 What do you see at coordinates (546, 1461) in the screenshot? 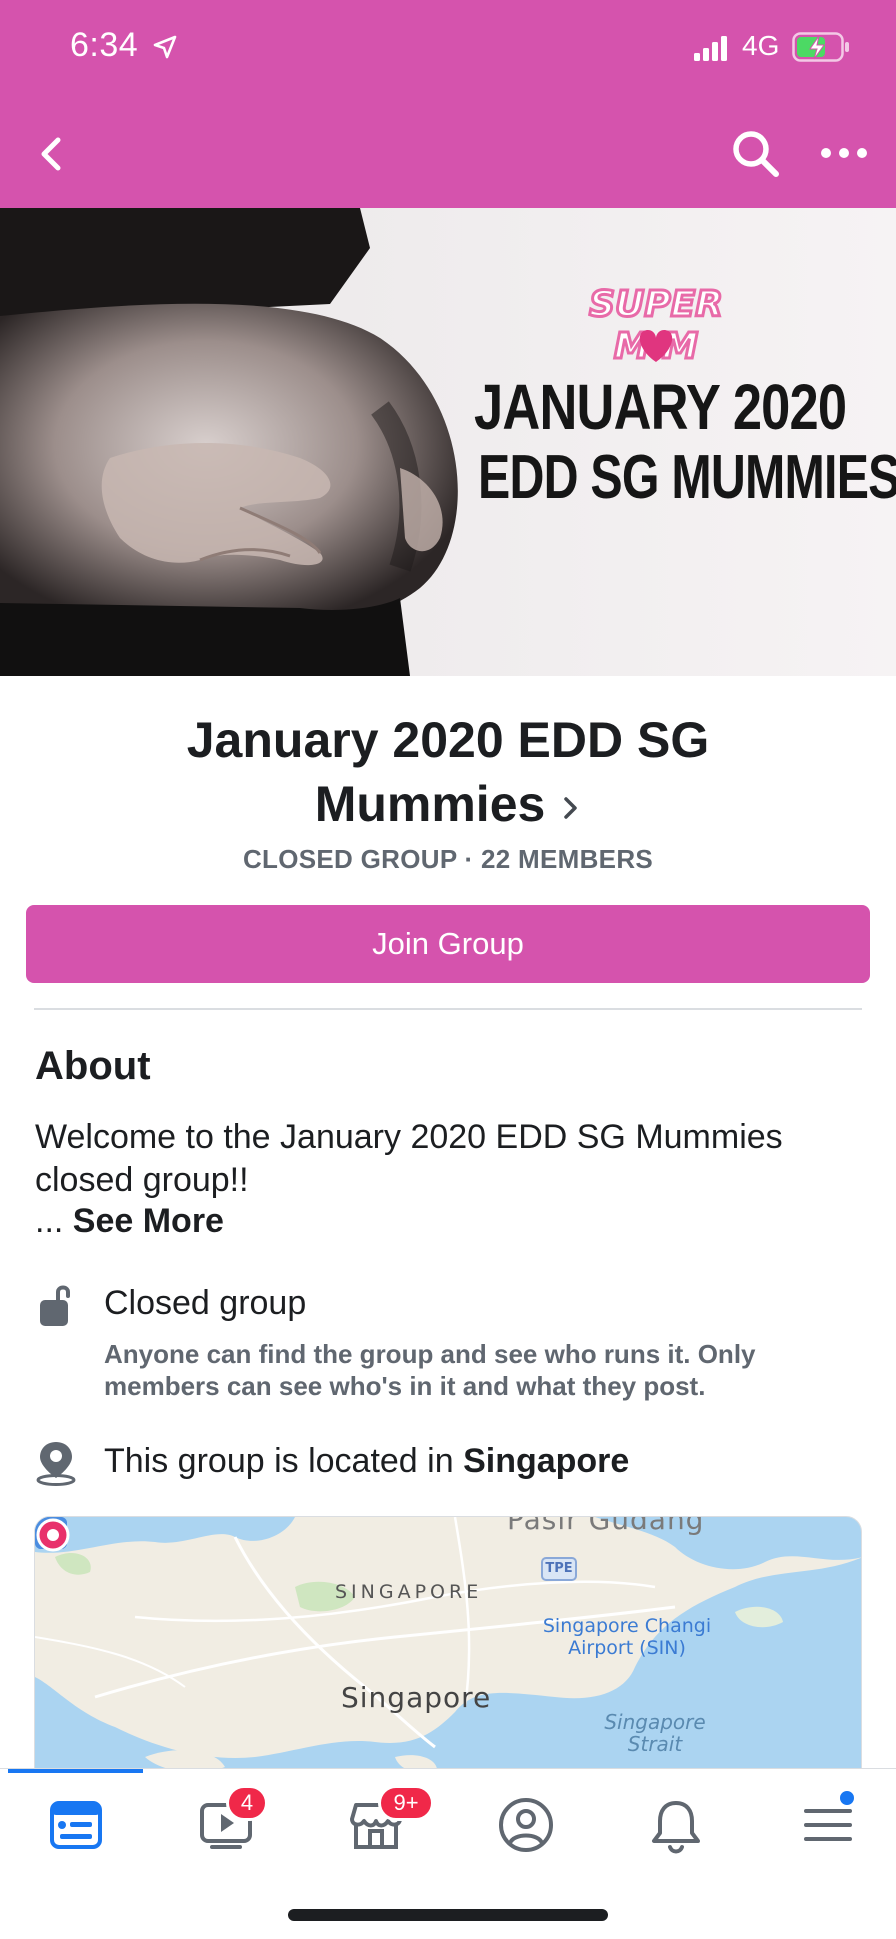
I see `location-name: Singapore` at bounding box center [546, 1461].